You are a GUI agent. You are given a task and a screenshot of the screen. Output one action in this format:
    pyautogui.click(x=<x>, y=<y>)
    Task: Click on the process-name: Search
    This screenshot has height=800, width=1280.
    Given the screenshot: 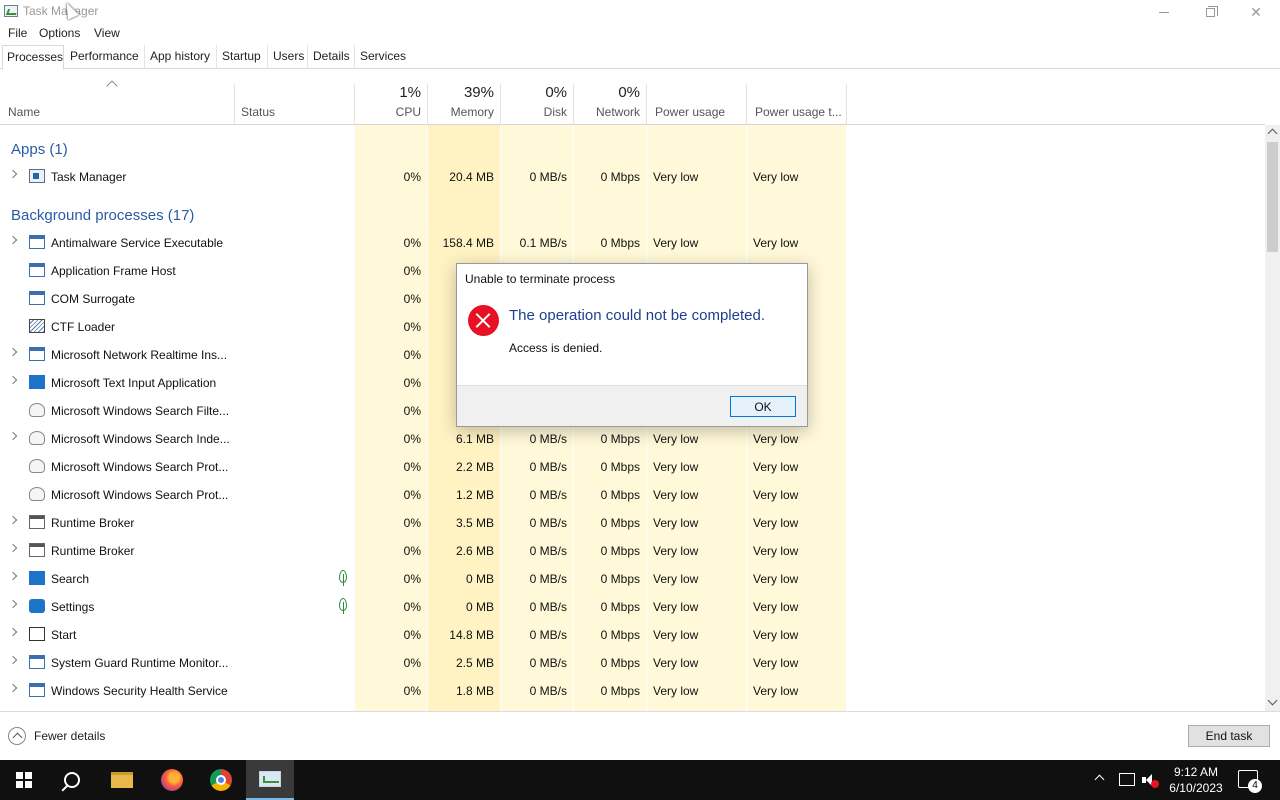 What is the action you would take?
    pyautogui.click(x=70, y=579)
    